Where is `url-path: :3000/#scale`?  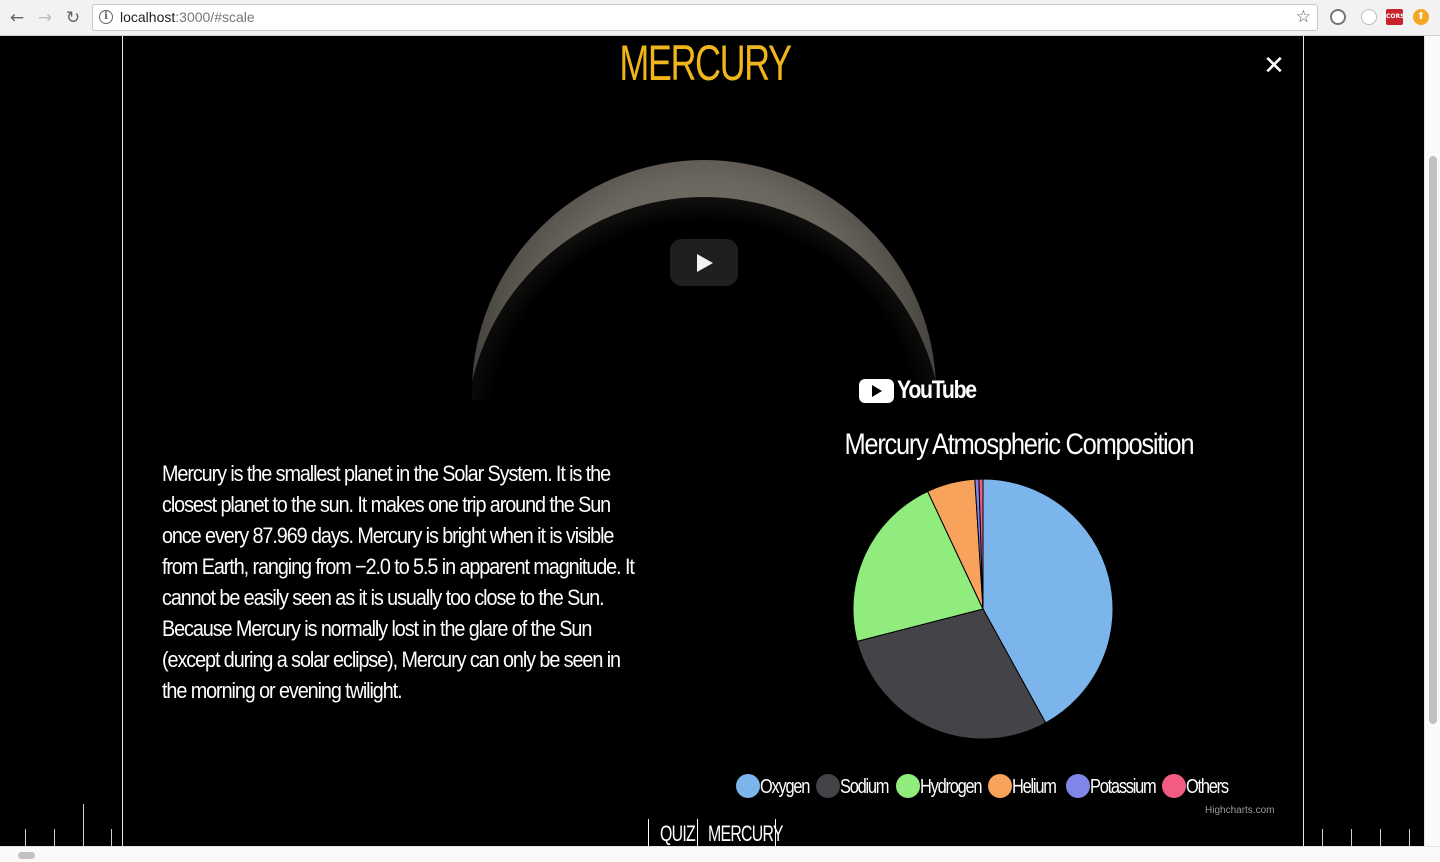 url-path: :3000/#scale is located at coordinates (215, 17).